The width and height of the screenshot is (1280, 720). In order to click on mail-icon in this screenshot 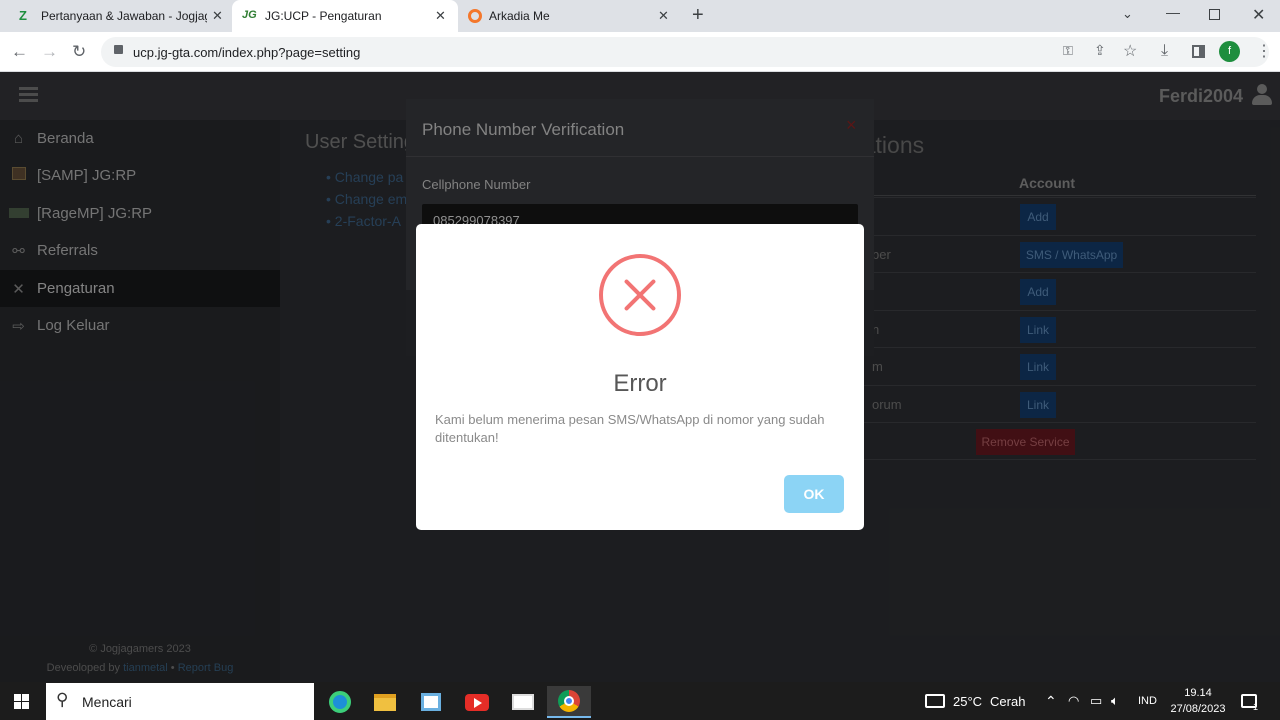, I will do `click(523, 702)`.